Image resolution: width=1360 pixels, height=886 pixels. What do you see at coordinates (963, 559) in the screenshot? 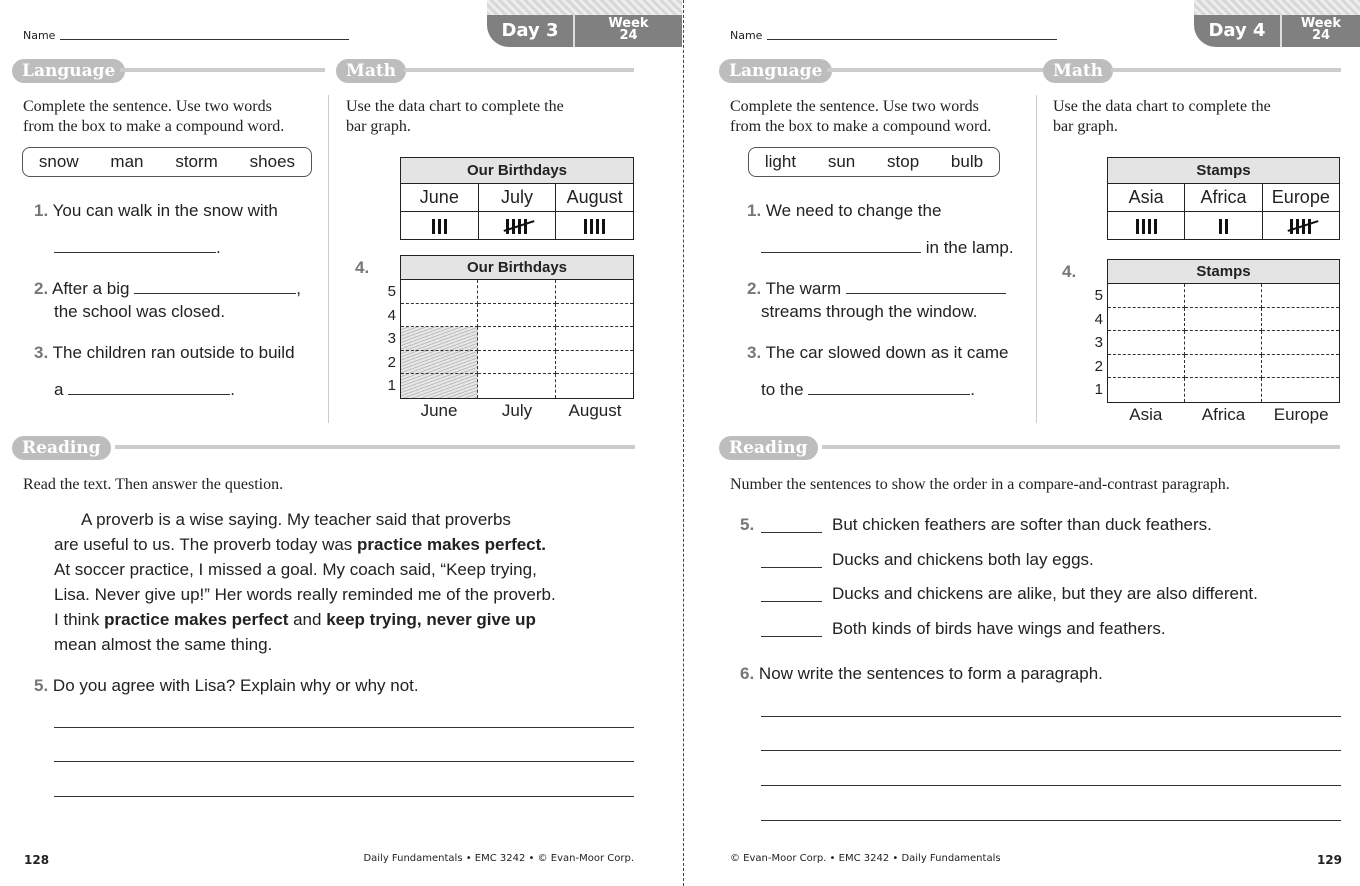
I see `sentence-2: Ducks and chickens both lay eggs.` at bounding box center [963, 559].